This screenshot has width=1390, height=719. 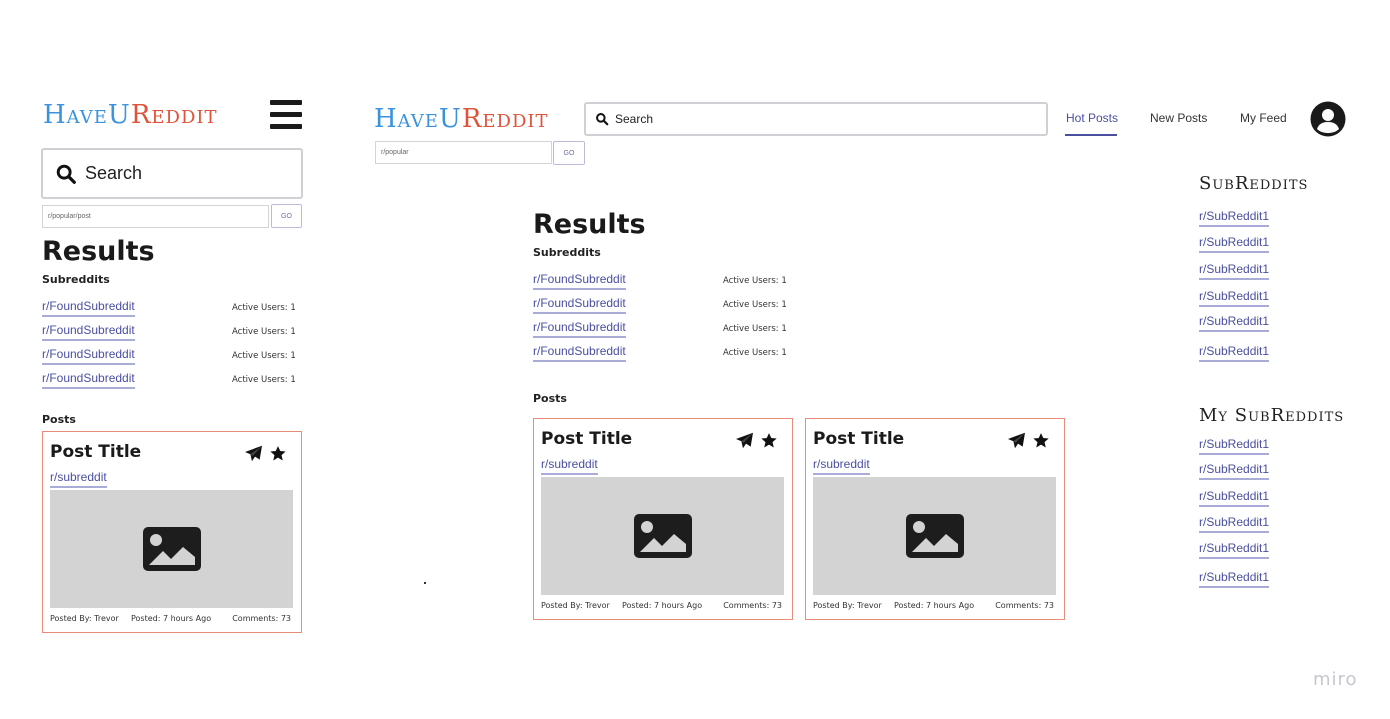 I want to click on tab-new-posts: New Posts, so click(x=1178, y=118).